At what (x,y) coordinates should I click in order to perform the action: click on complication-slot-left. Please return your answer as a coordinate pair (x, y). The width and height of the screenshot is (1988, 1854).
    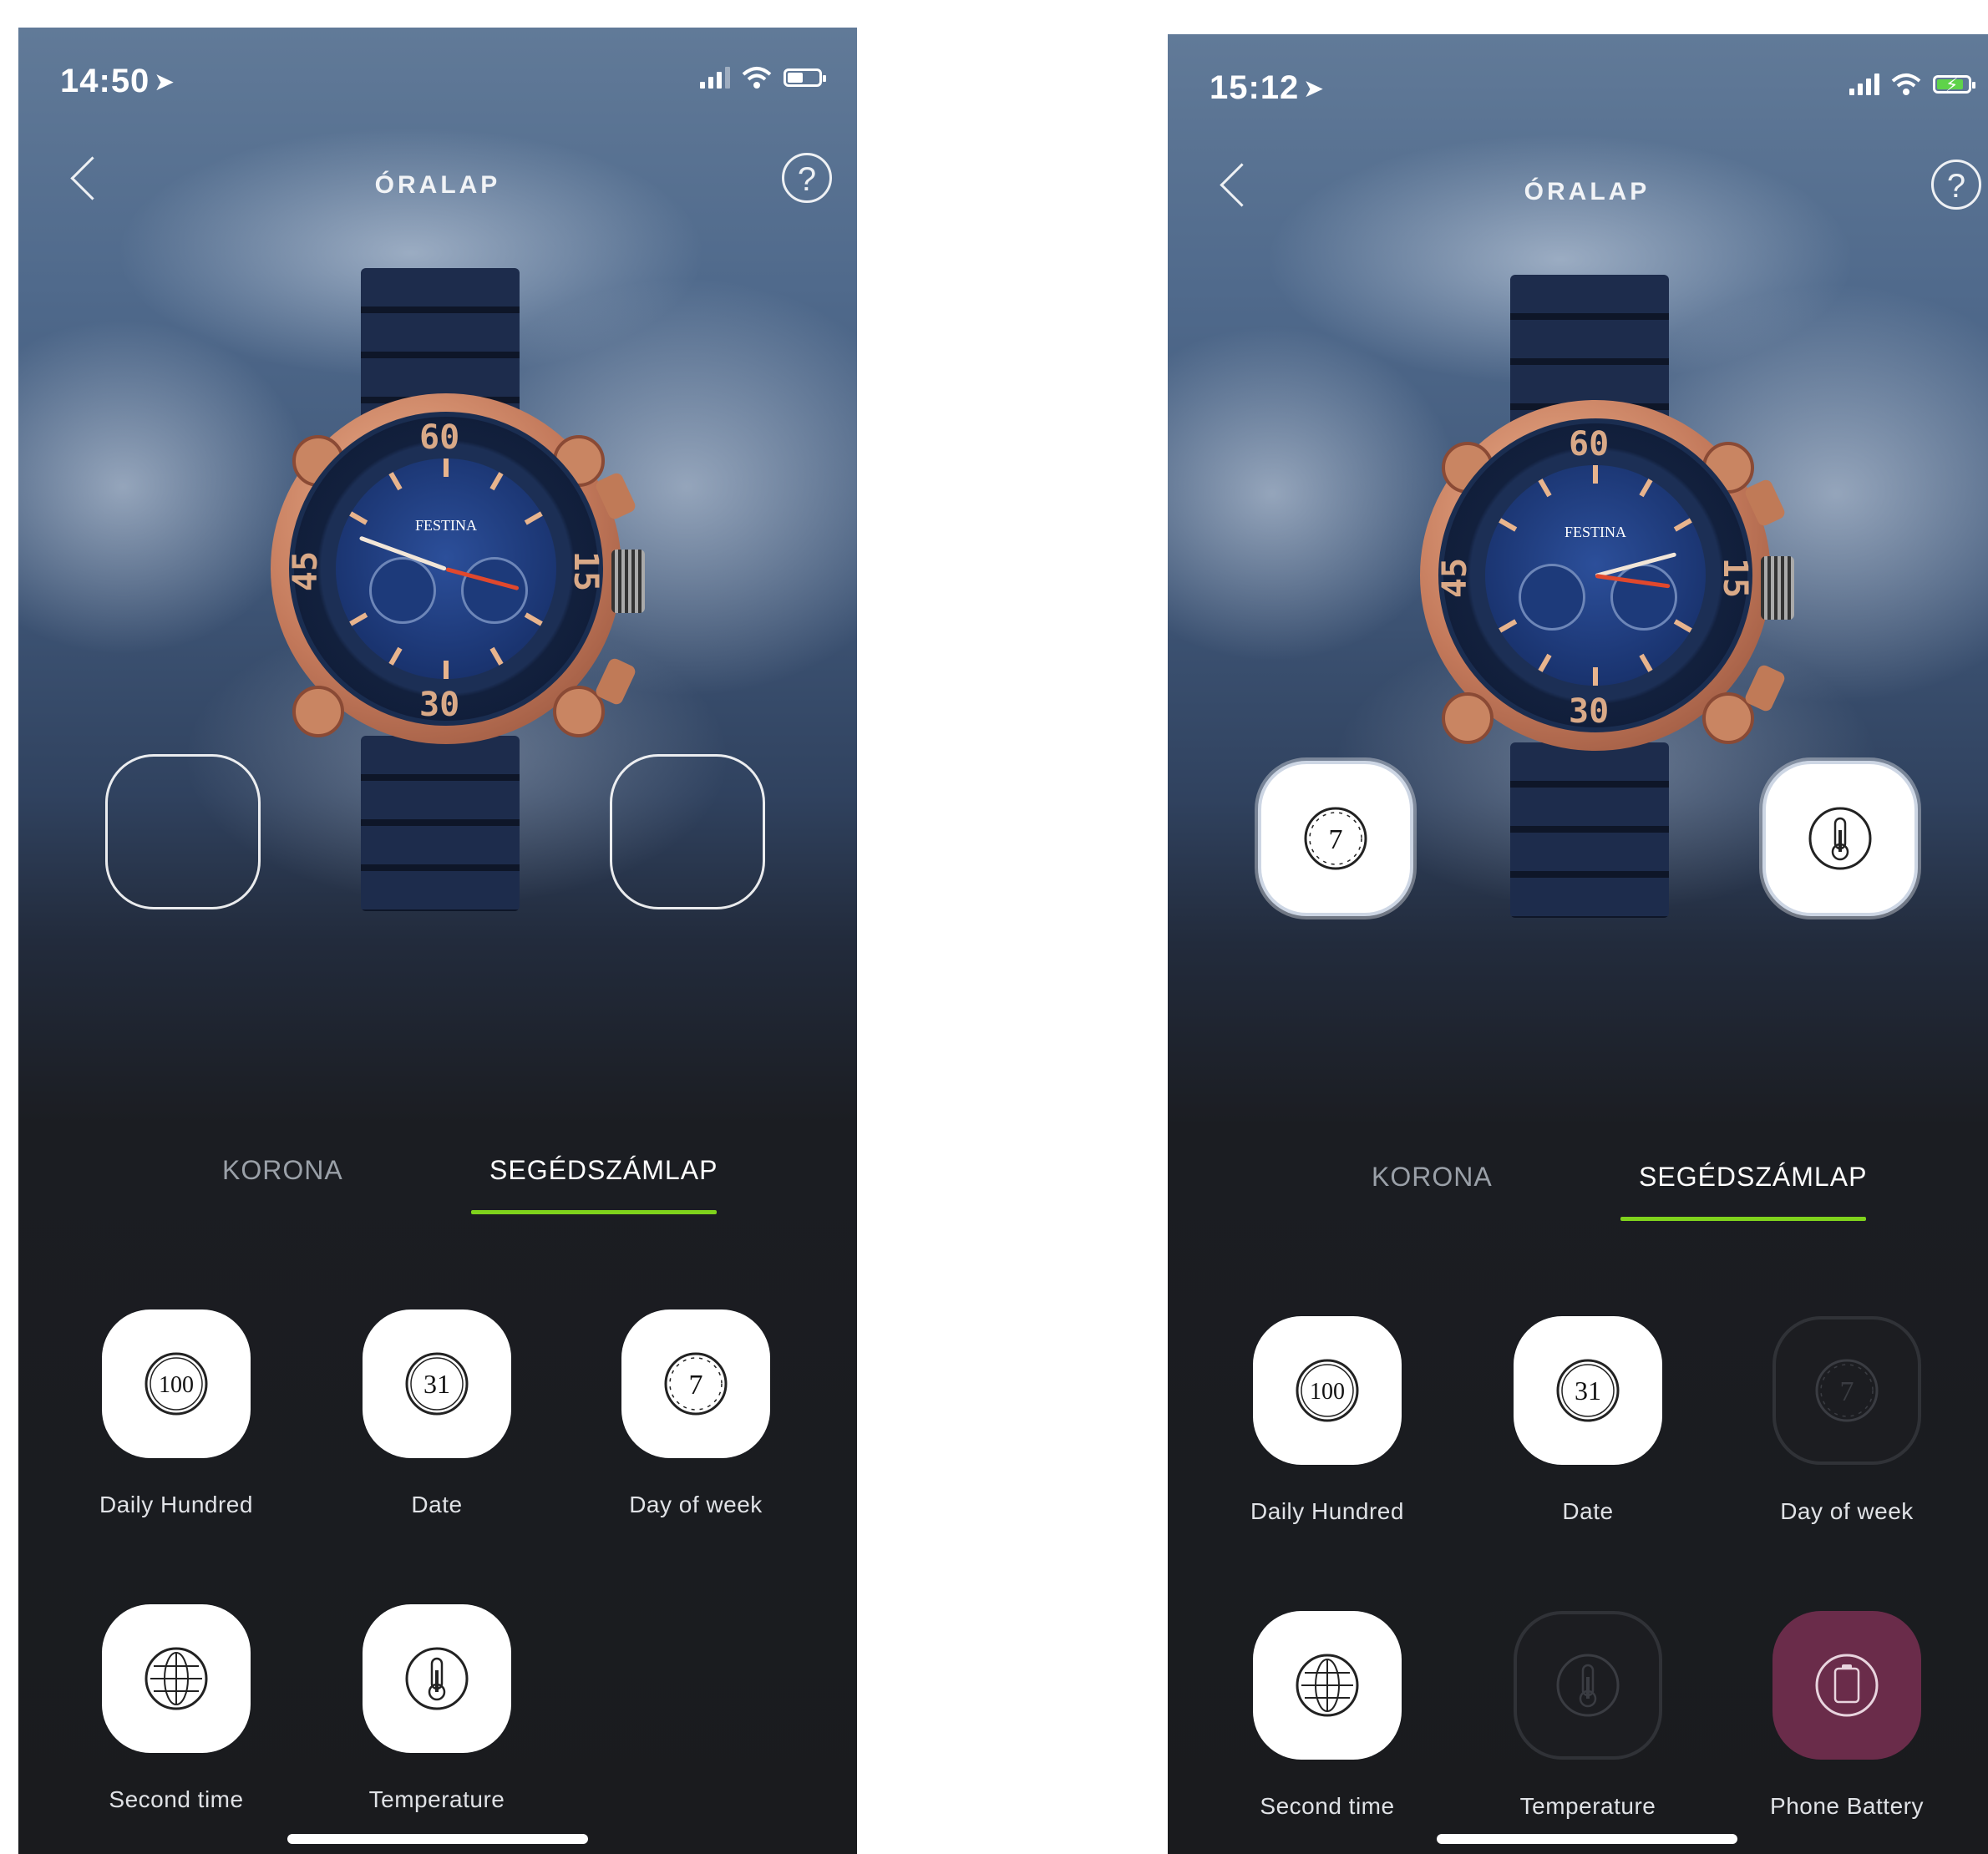
    Looking at the image, I should click on (183, 831).